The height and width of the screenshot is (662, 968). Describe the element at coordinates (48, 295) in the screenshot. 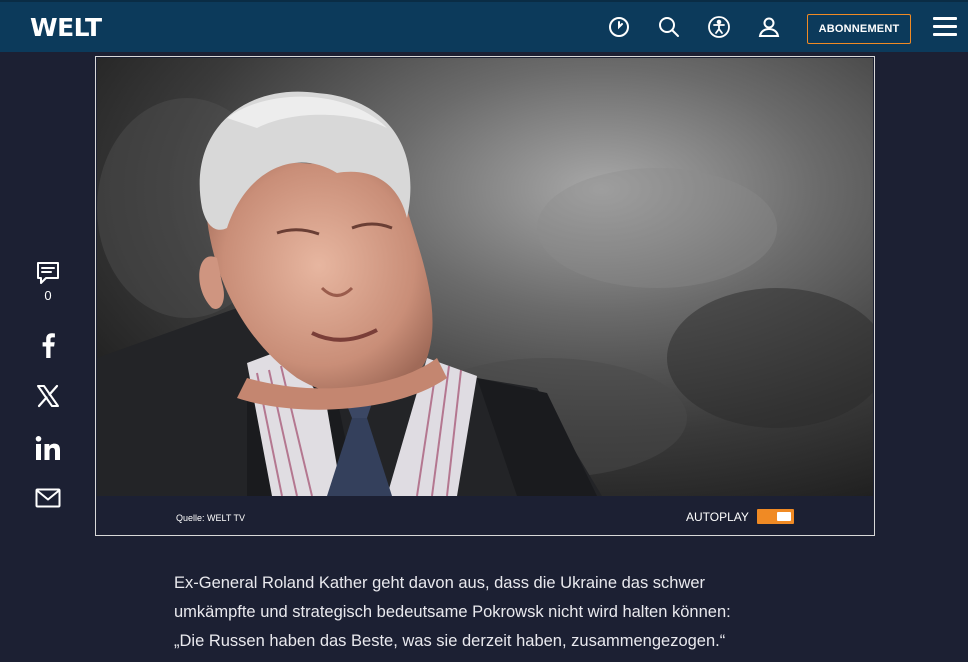

I see `comment-count: 0` at that location.